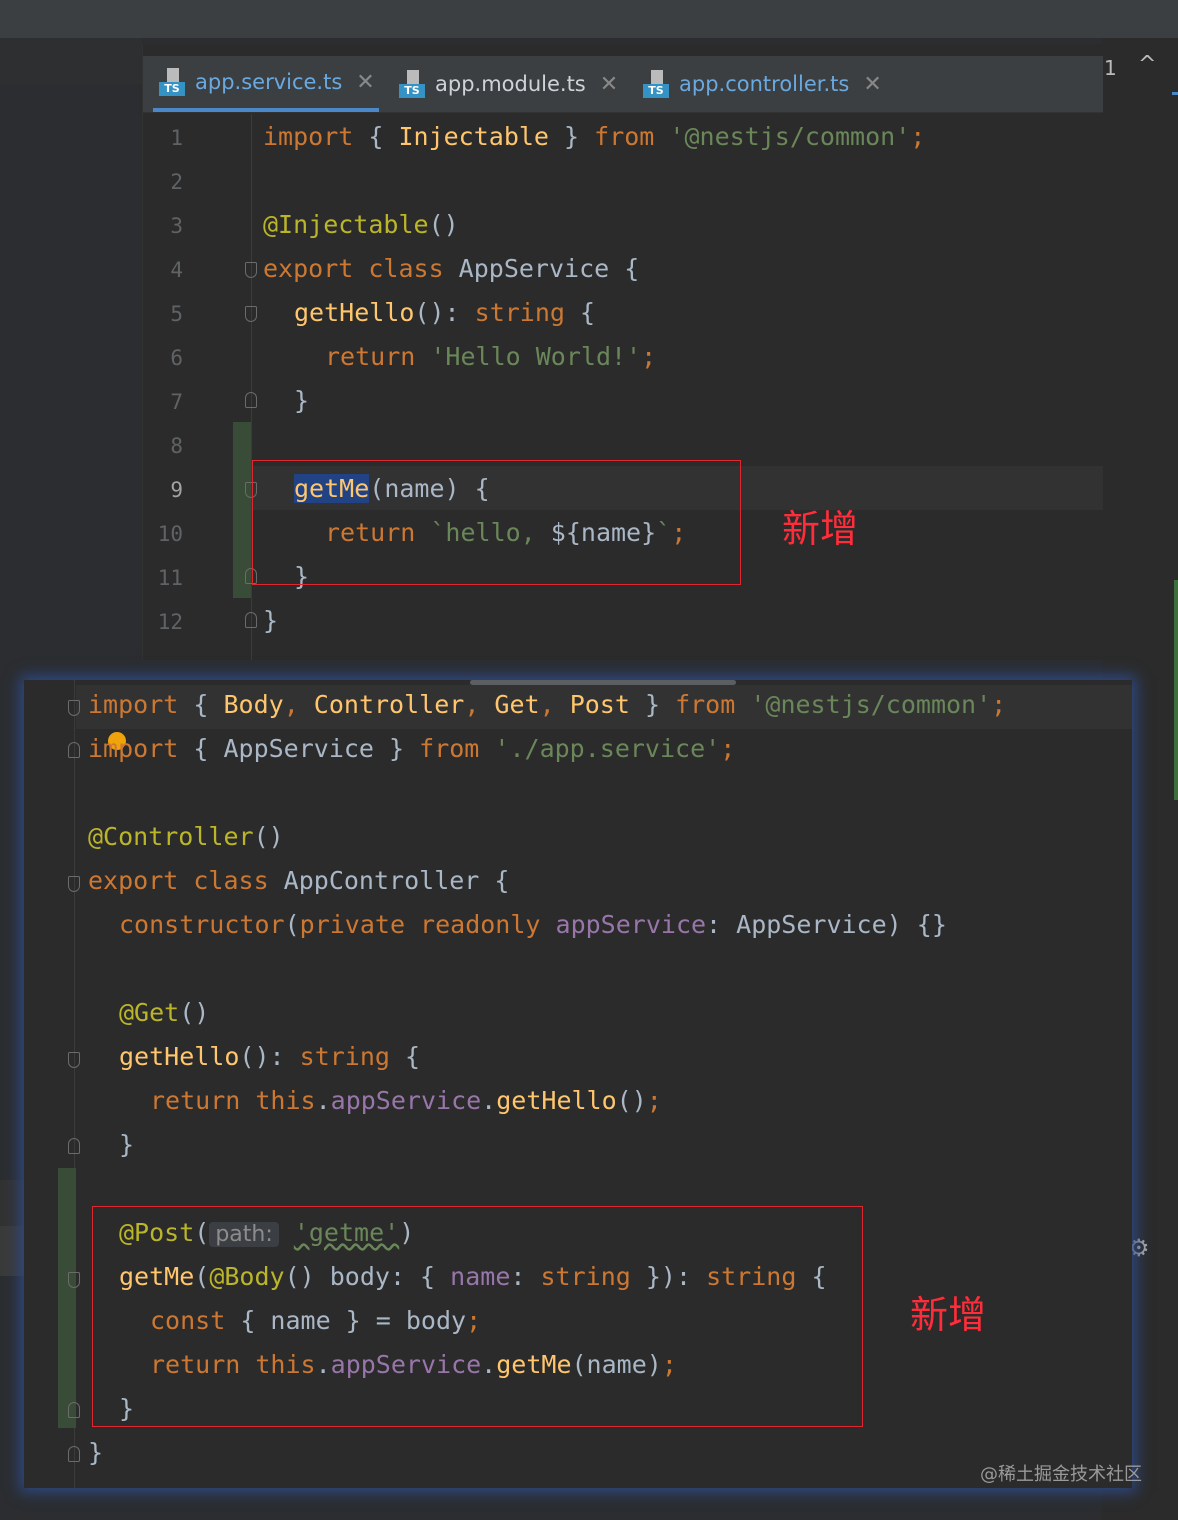  Describe the element at coordinates (361, 224) in the screenshot. I see `code-line: @Injectable()` at that location.